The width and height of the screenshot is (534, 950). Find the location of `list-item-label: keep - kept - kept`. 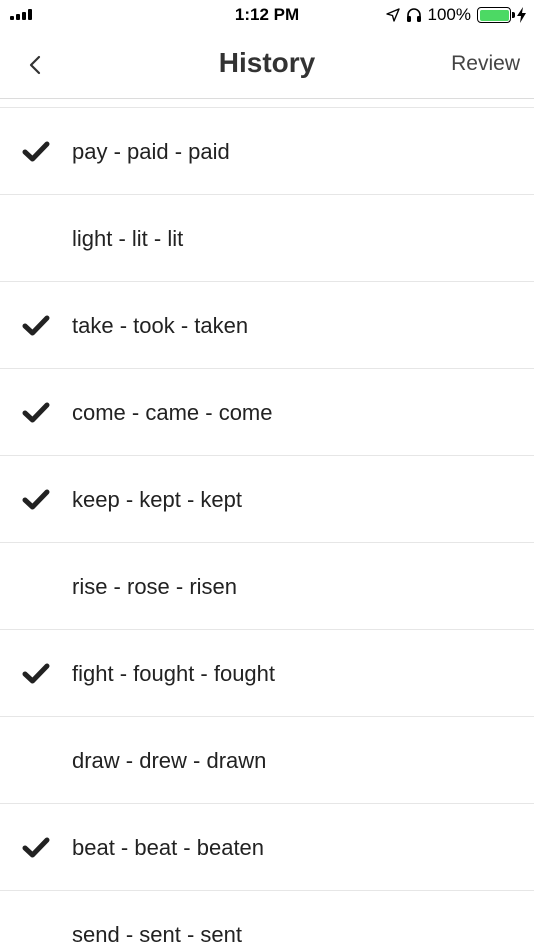

list-item-label: keep - kept - kept is located at coordinates (157, 499).